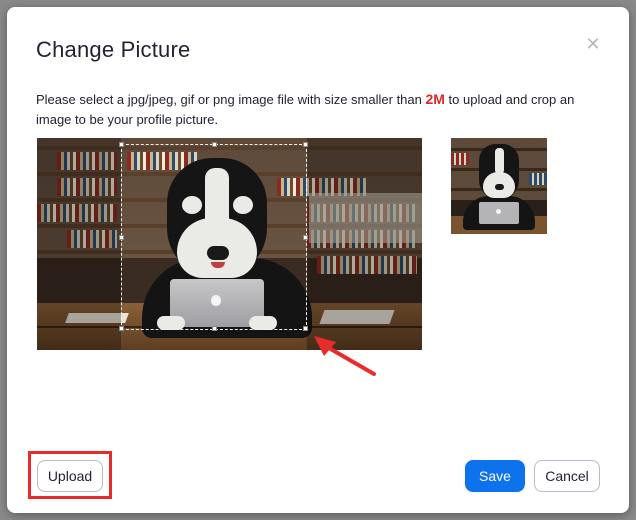 The height and width of the screenshot is (520, 636). Describe the element at coordinates (499, 186) in the screenshot. I see `profile-preview-thumbnail` at that location.